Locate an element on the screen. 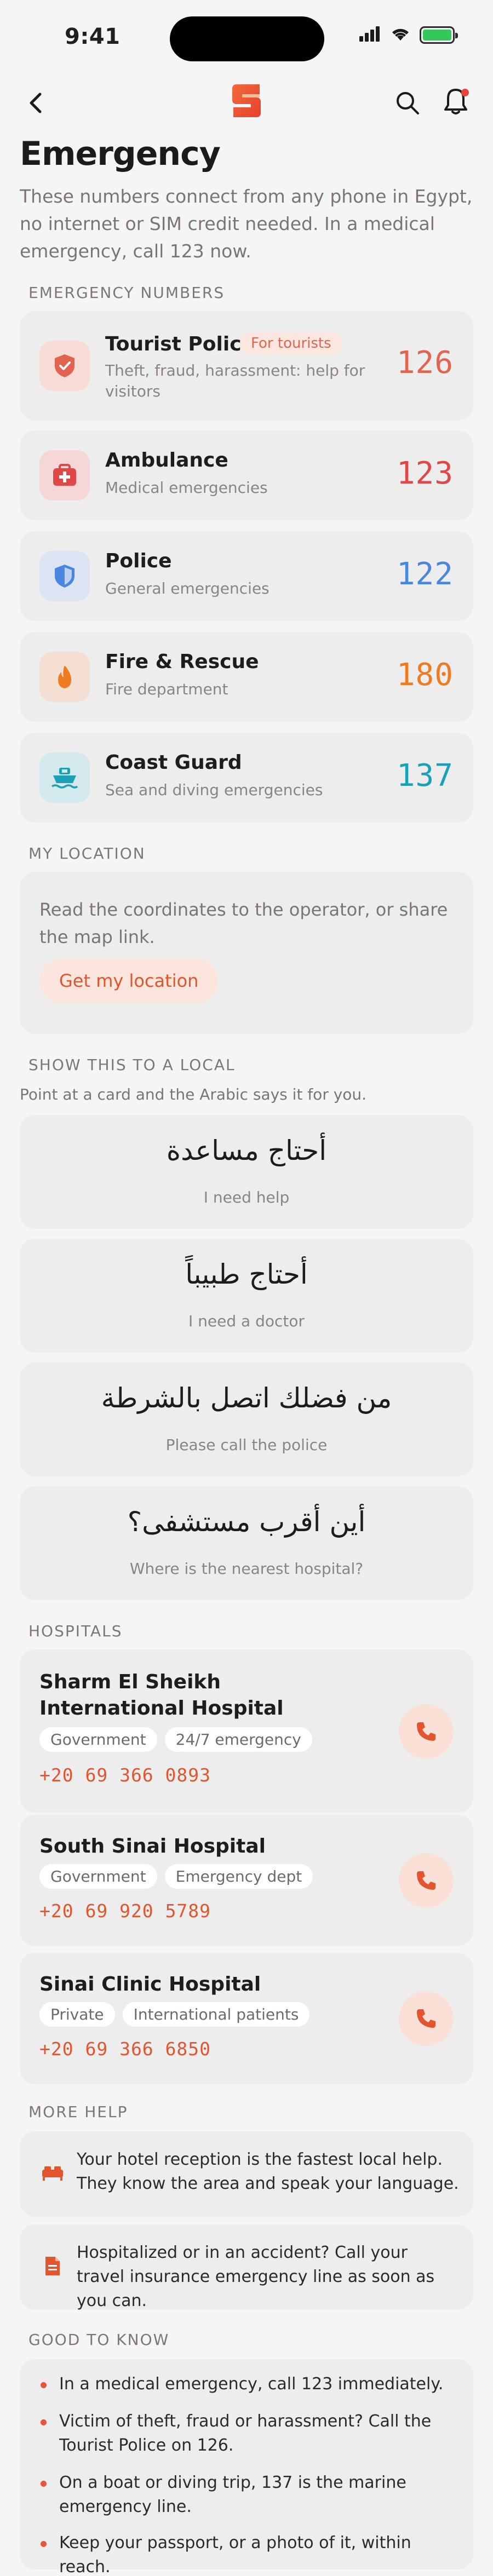  hospital-tags: Government 24/7 emergency is located at coordinates (176, 1739).